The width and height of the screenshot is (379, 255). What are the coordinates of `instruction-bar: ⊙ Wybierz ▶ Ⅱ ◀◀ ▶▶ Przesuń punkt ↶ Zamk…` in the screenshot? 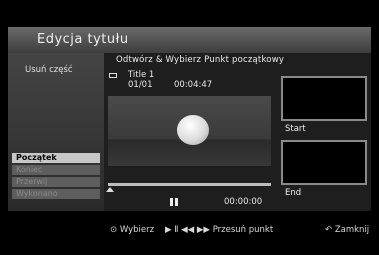 It's located at (189, 230).